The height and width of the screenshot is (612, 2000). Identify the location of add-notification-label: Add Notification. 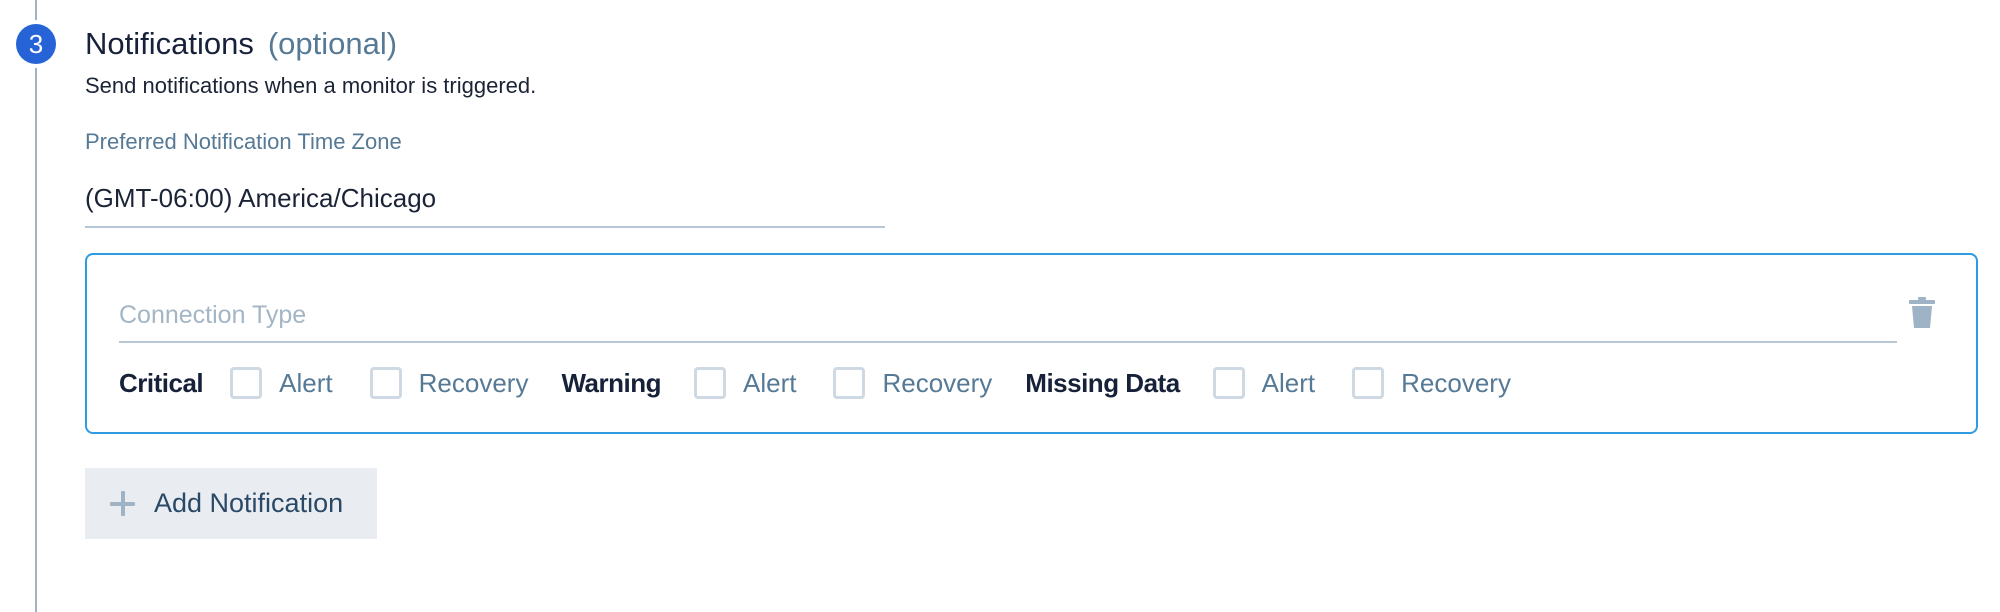
(249, 503).